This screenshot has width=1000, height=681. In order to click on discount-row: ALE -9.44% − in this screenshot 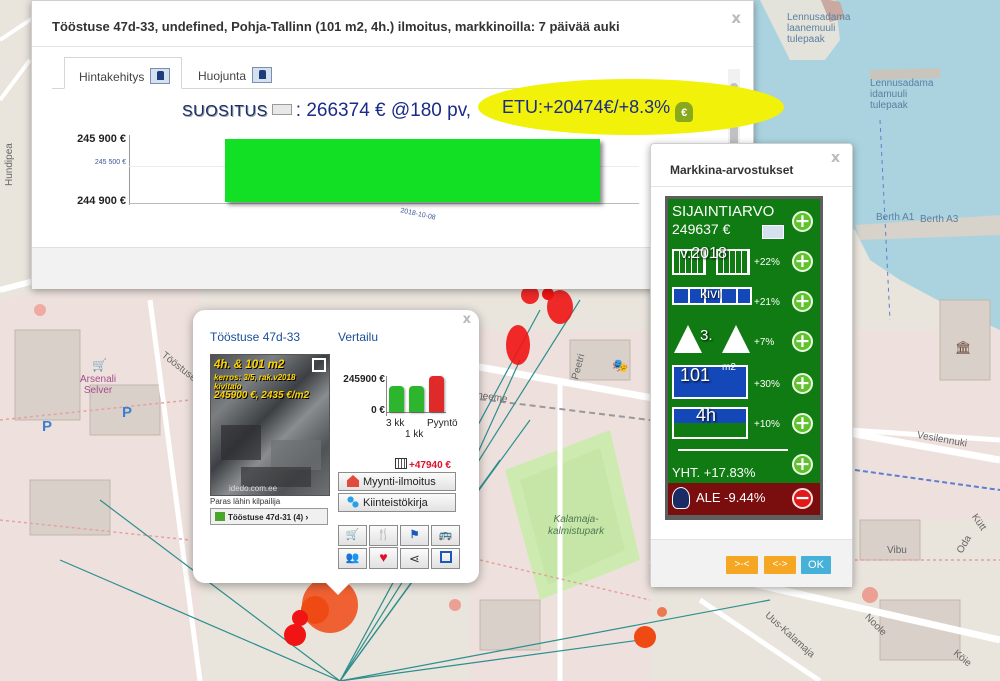, I will do `click(744, 499)`.